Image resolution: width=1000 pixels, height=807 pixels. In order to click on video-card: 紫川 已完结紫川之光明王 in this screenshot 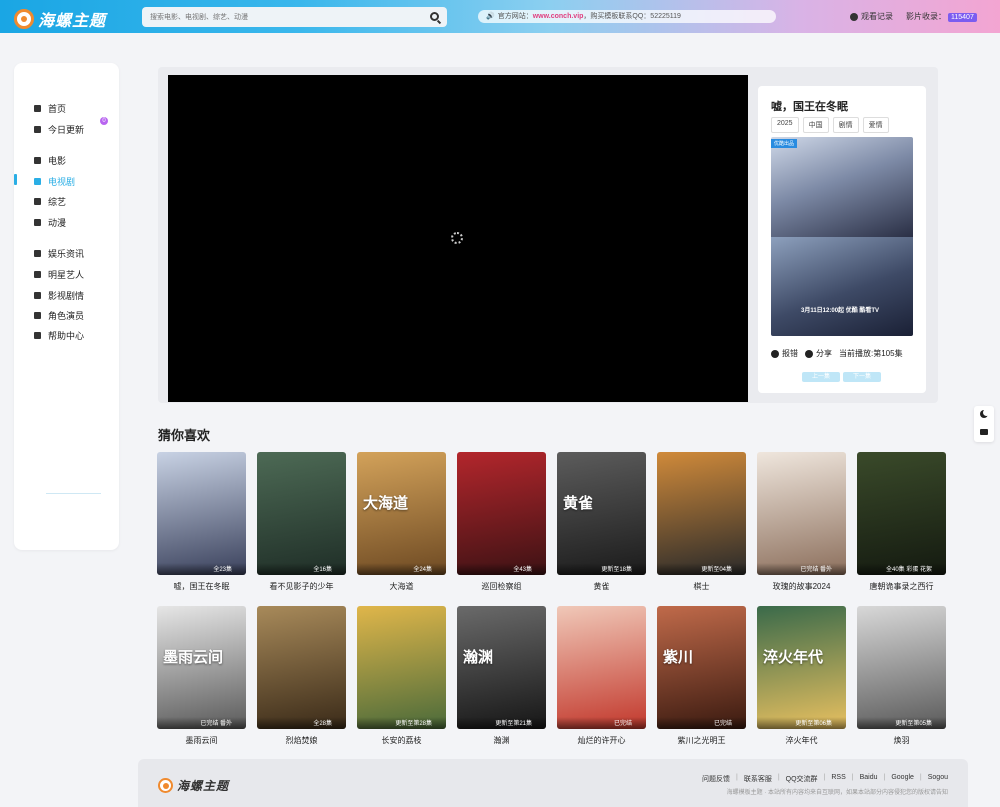, I will do `click(701, 676)`.